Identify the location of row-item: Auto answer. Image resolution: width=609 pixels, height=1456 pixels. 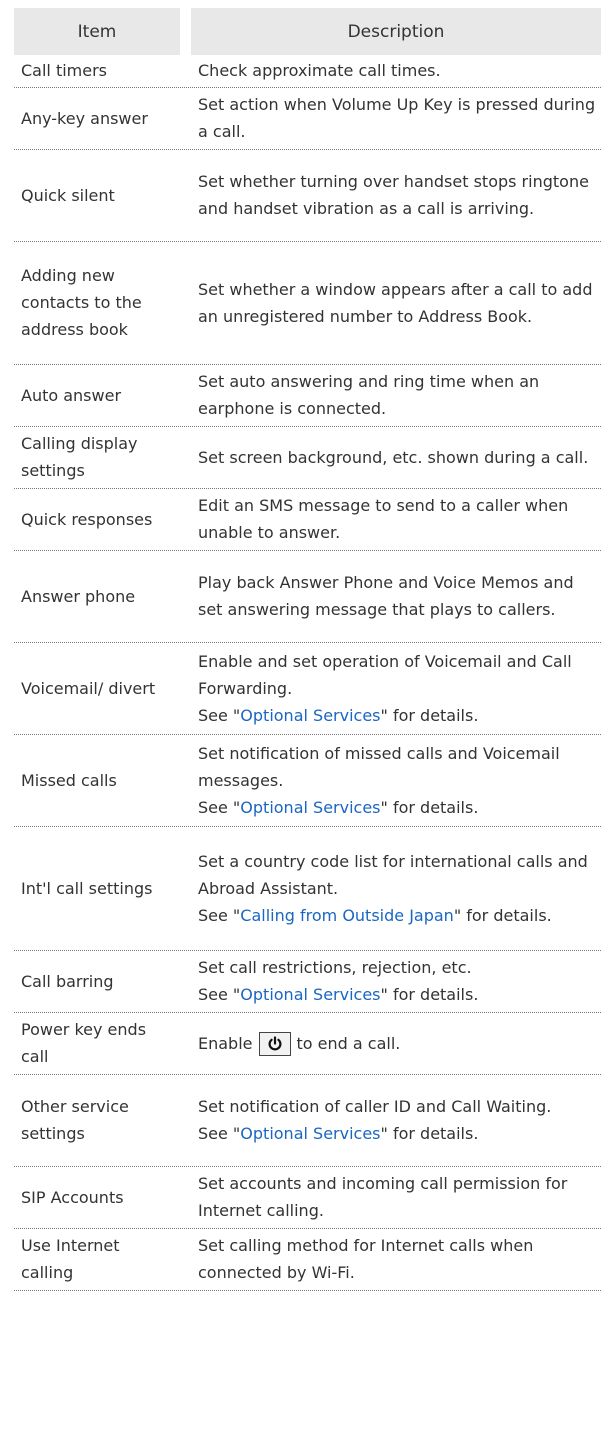
(71, 395).